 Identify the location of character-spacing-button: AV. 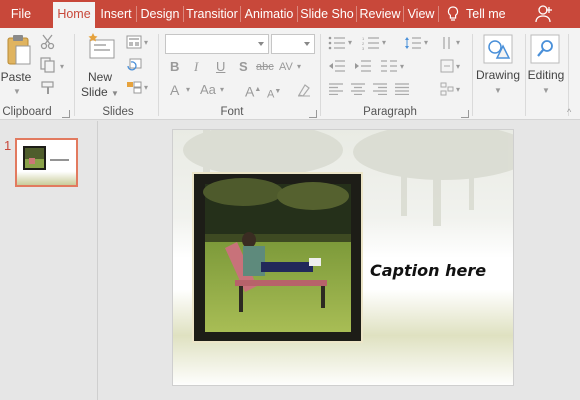
(286, 67).